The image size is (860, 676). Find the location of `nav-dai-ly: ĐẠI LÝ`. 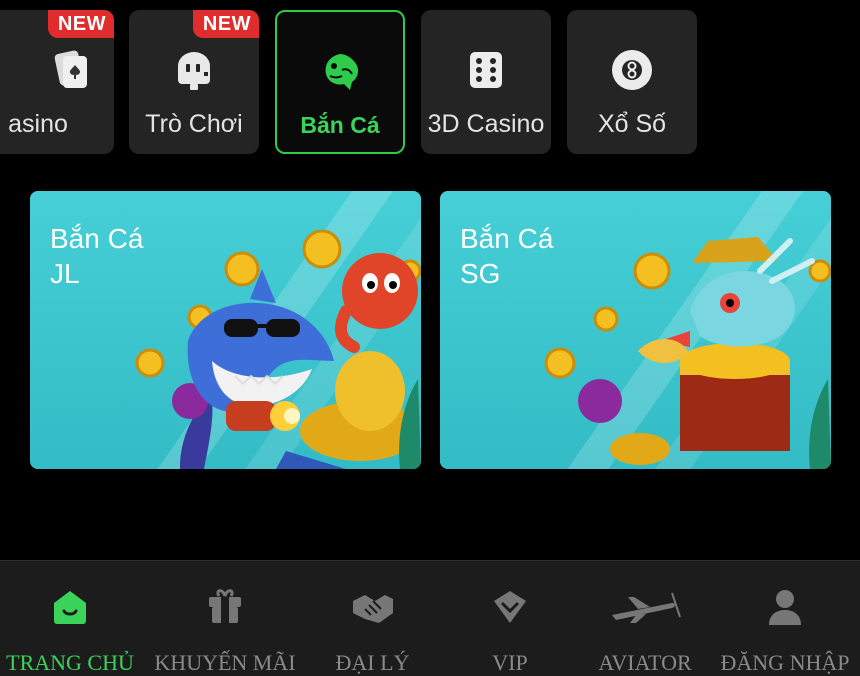

nav-dai-ly: ĐẠI LÝ is located at coordinates (372, 618).